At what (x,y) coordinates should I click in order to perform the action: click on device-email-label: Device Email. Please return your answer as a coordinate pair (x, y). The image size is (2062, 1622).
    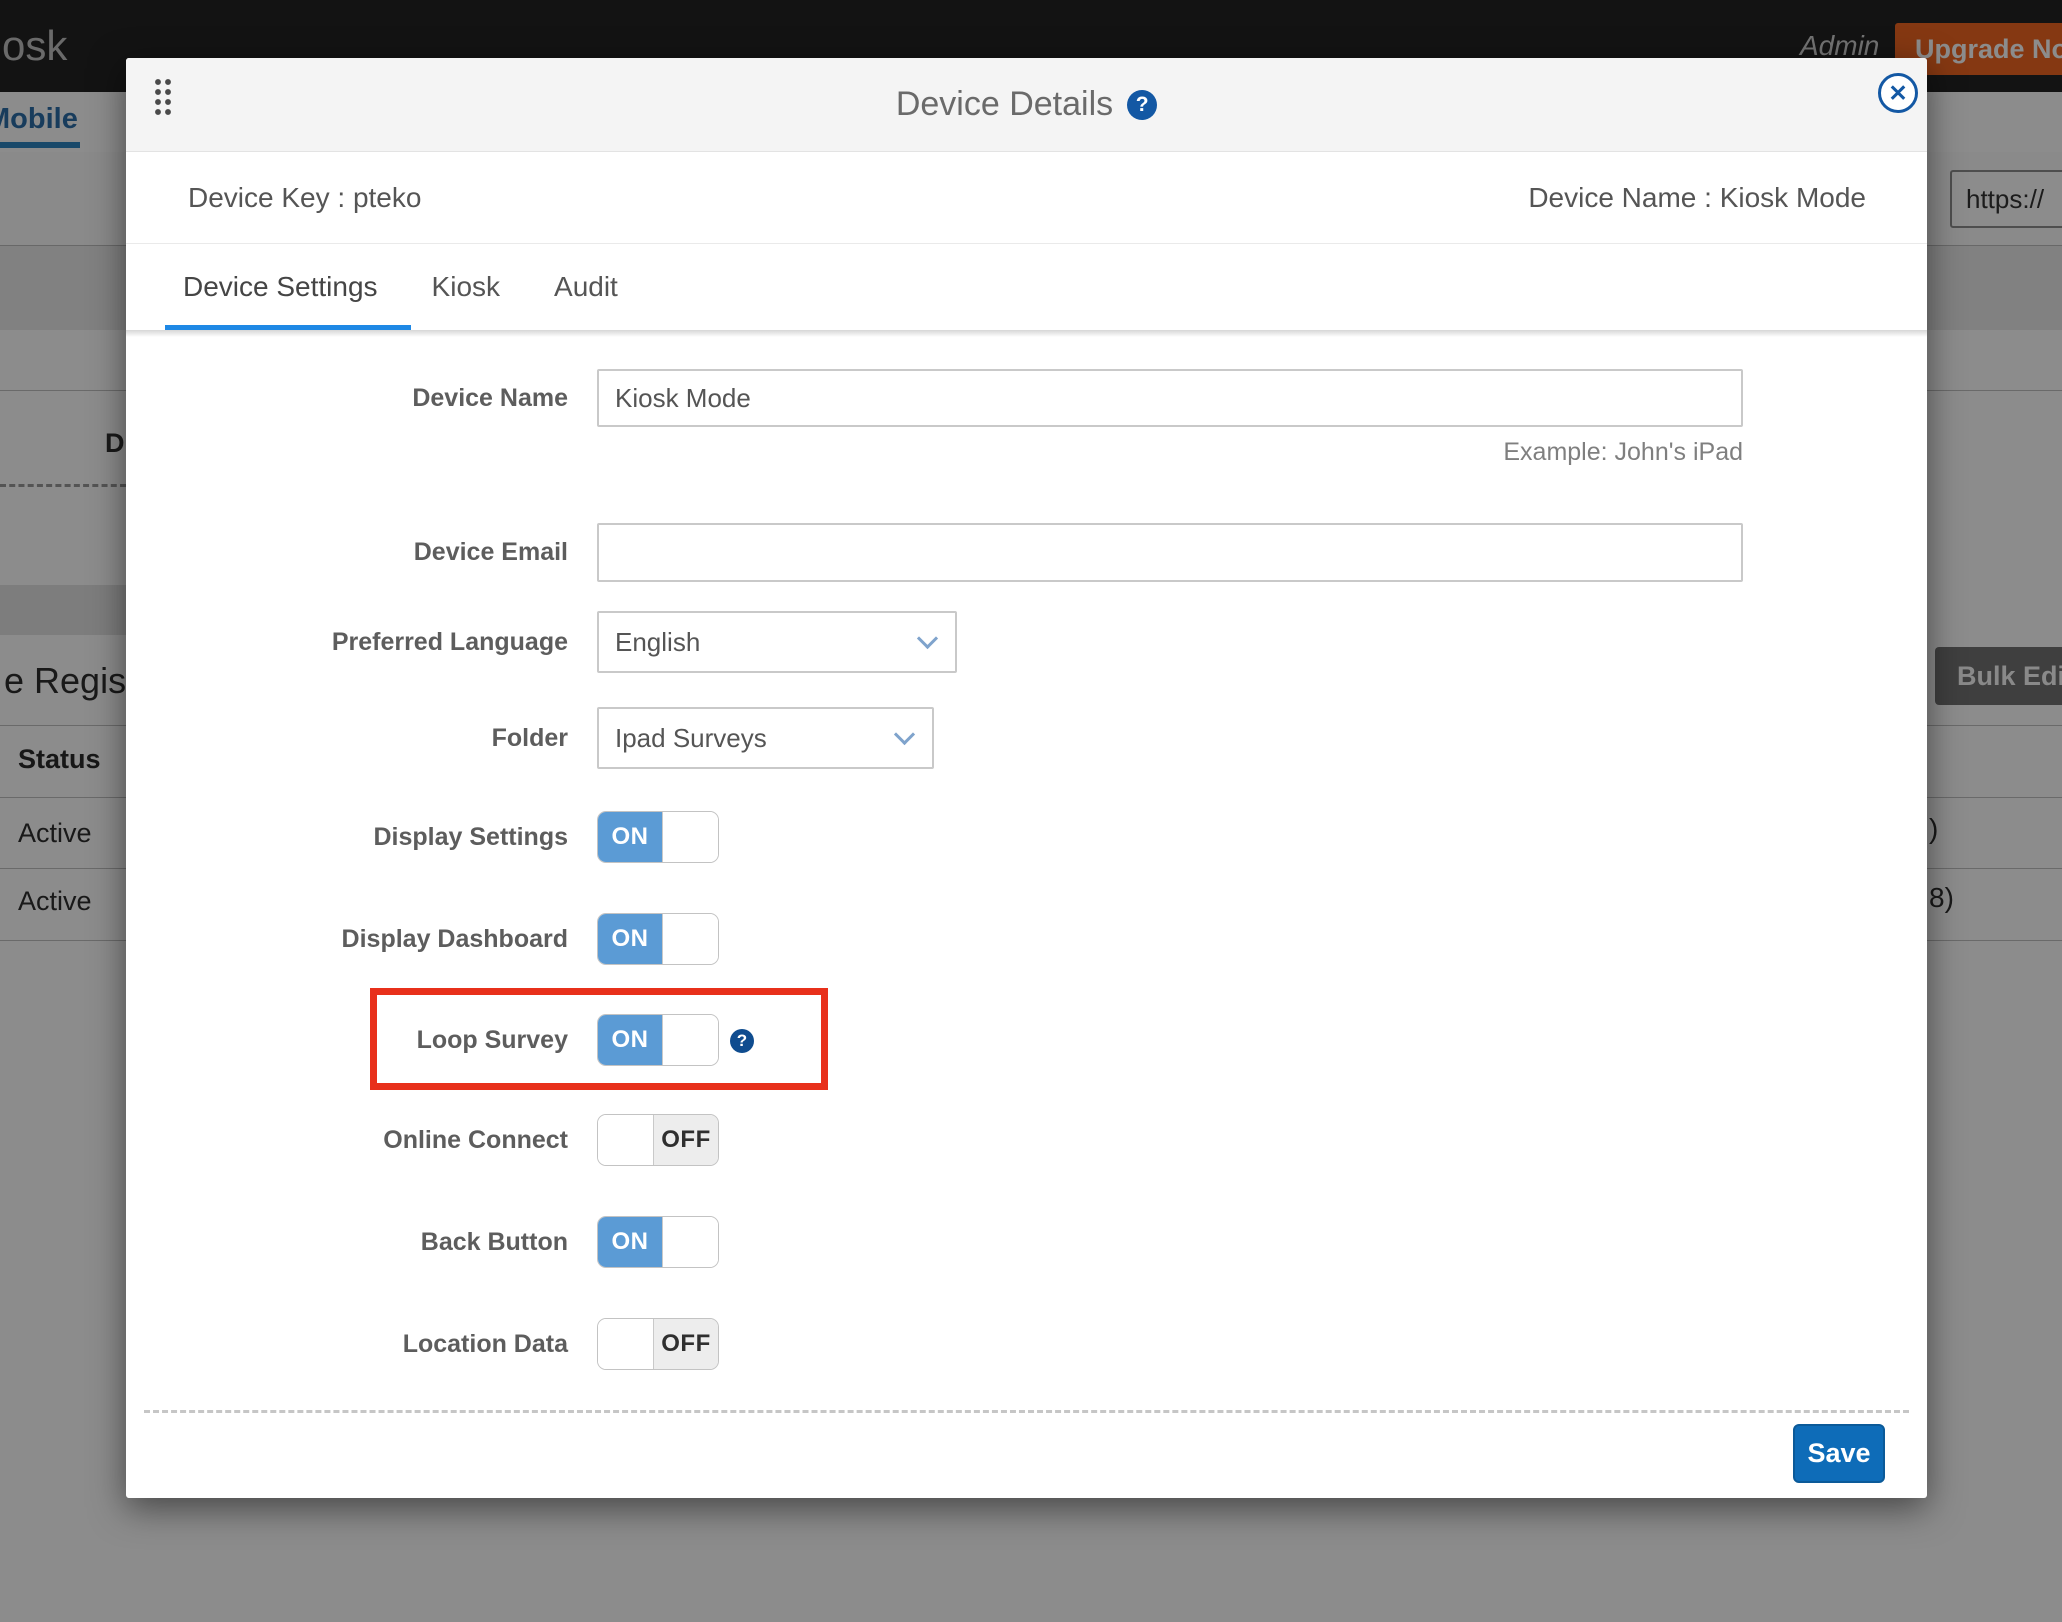
    Looking at the image, I should click on (490, 552).